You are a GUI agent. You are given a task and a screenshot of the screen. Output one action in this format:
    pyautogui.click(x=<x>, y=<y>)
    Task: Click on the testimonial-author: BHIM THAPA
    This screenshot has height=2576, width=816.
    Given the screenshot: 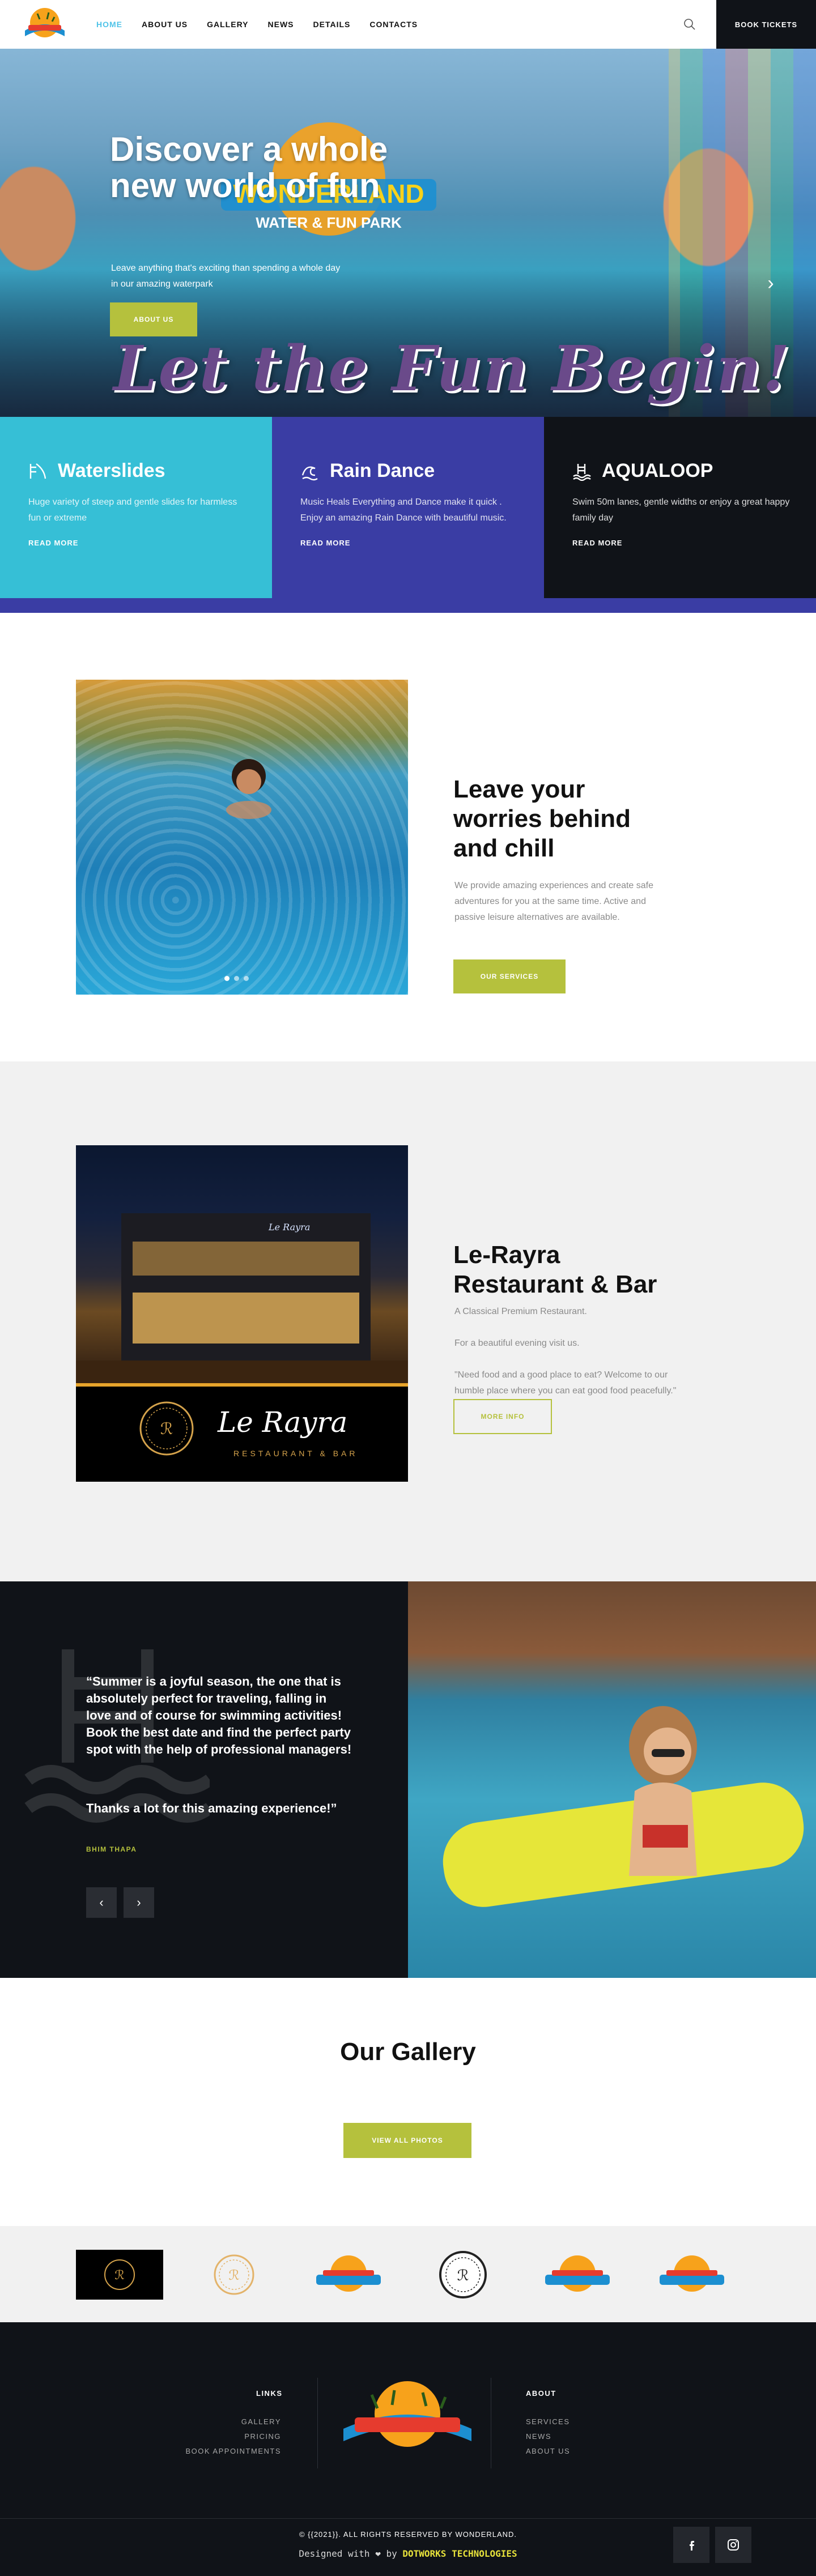 What is the action you would take?
    pyautogui.click(x=111, y=1849)
    